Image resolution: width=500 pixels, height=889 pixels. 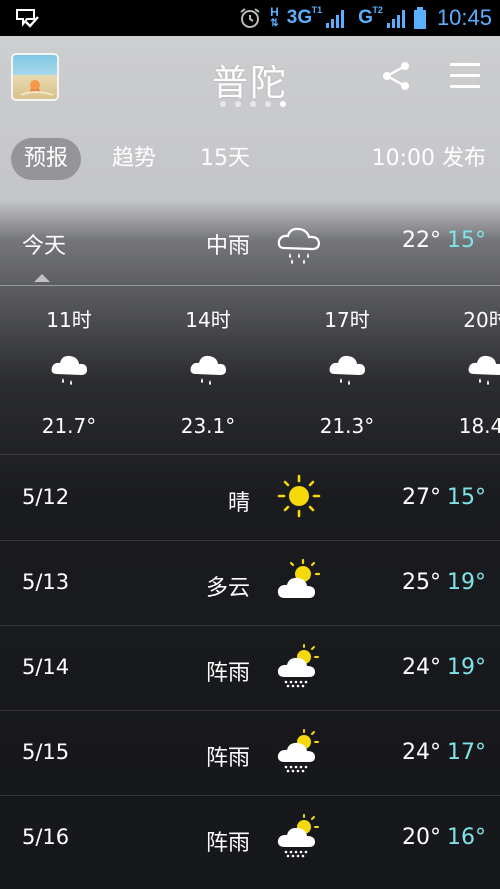 What do you see at coordinates (419, 18) in the screenshot?
I see `battery-icon` at bounding box center [419, 18].